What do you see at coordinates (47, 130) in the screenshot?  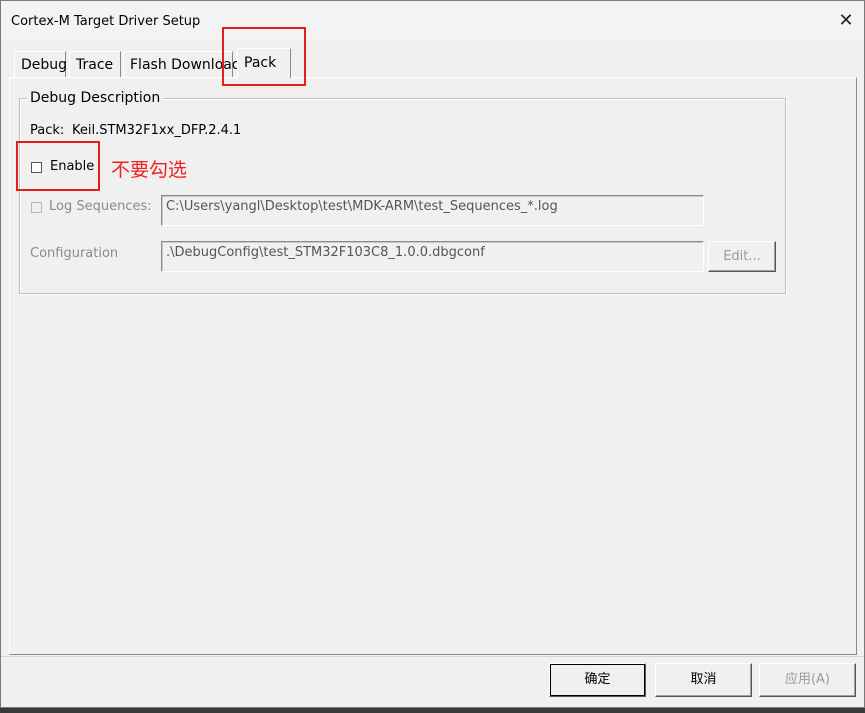 I see `pack-label: Pack:` at bounding box center [47, 130].